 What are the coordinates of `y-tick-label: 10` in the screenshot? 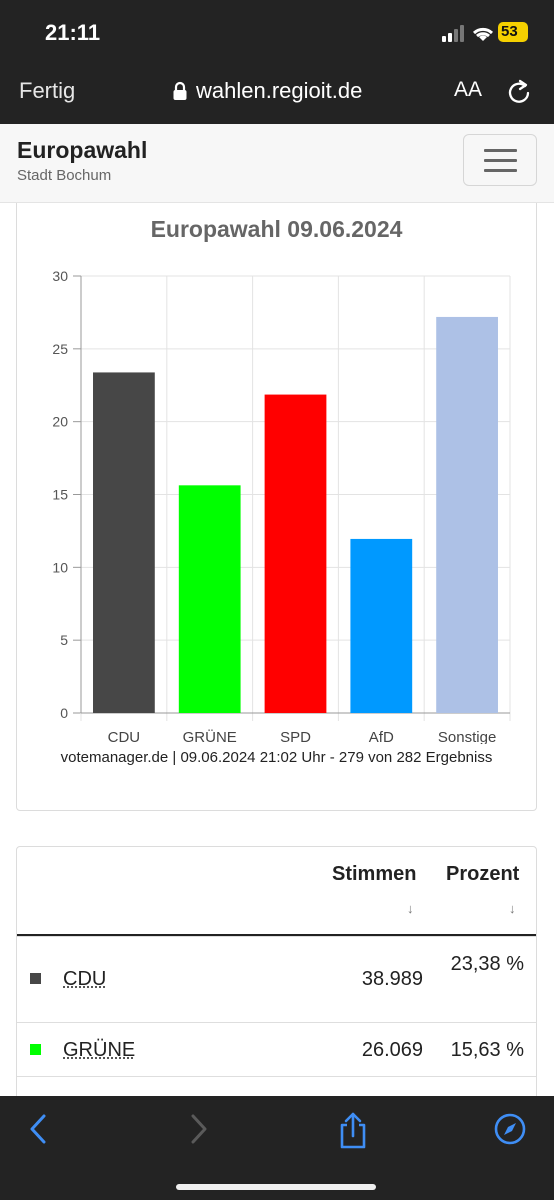 It's located at (60, 567).